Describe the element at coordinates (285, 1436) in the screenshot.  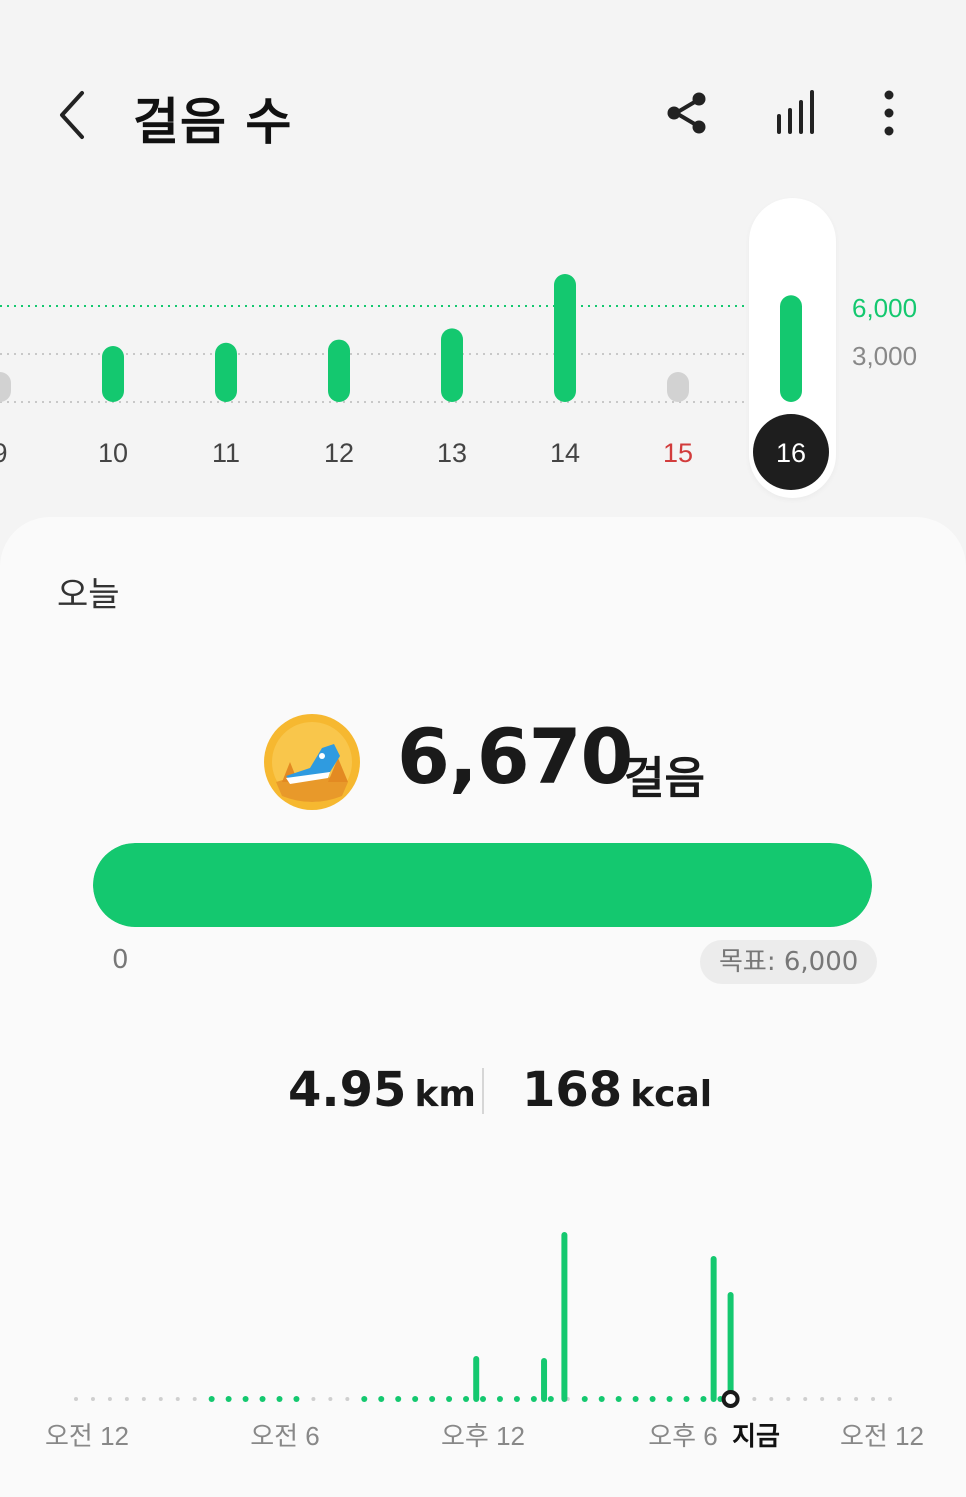
I see `time-axis-label: 오전 6` at that location.